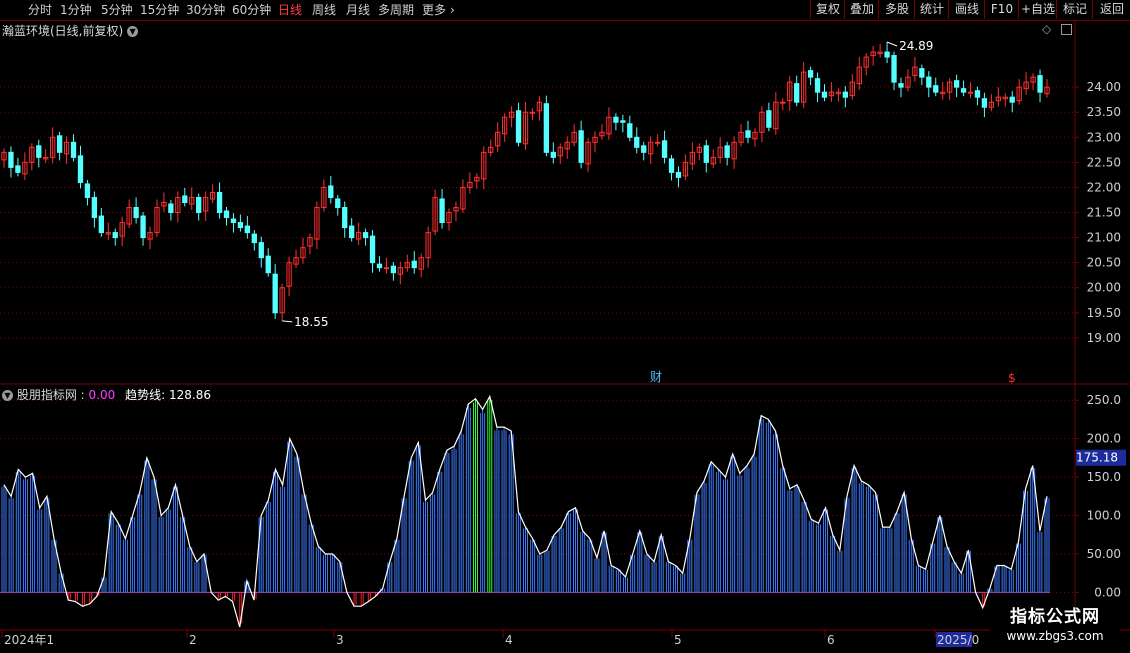 Image resolution: width=1130 pixels, height=653 pixels. What do you see at coordinates (251, 10) in the screenshot?
I see `period-tab-5: 60分钟` at bounding box center [251, 10].